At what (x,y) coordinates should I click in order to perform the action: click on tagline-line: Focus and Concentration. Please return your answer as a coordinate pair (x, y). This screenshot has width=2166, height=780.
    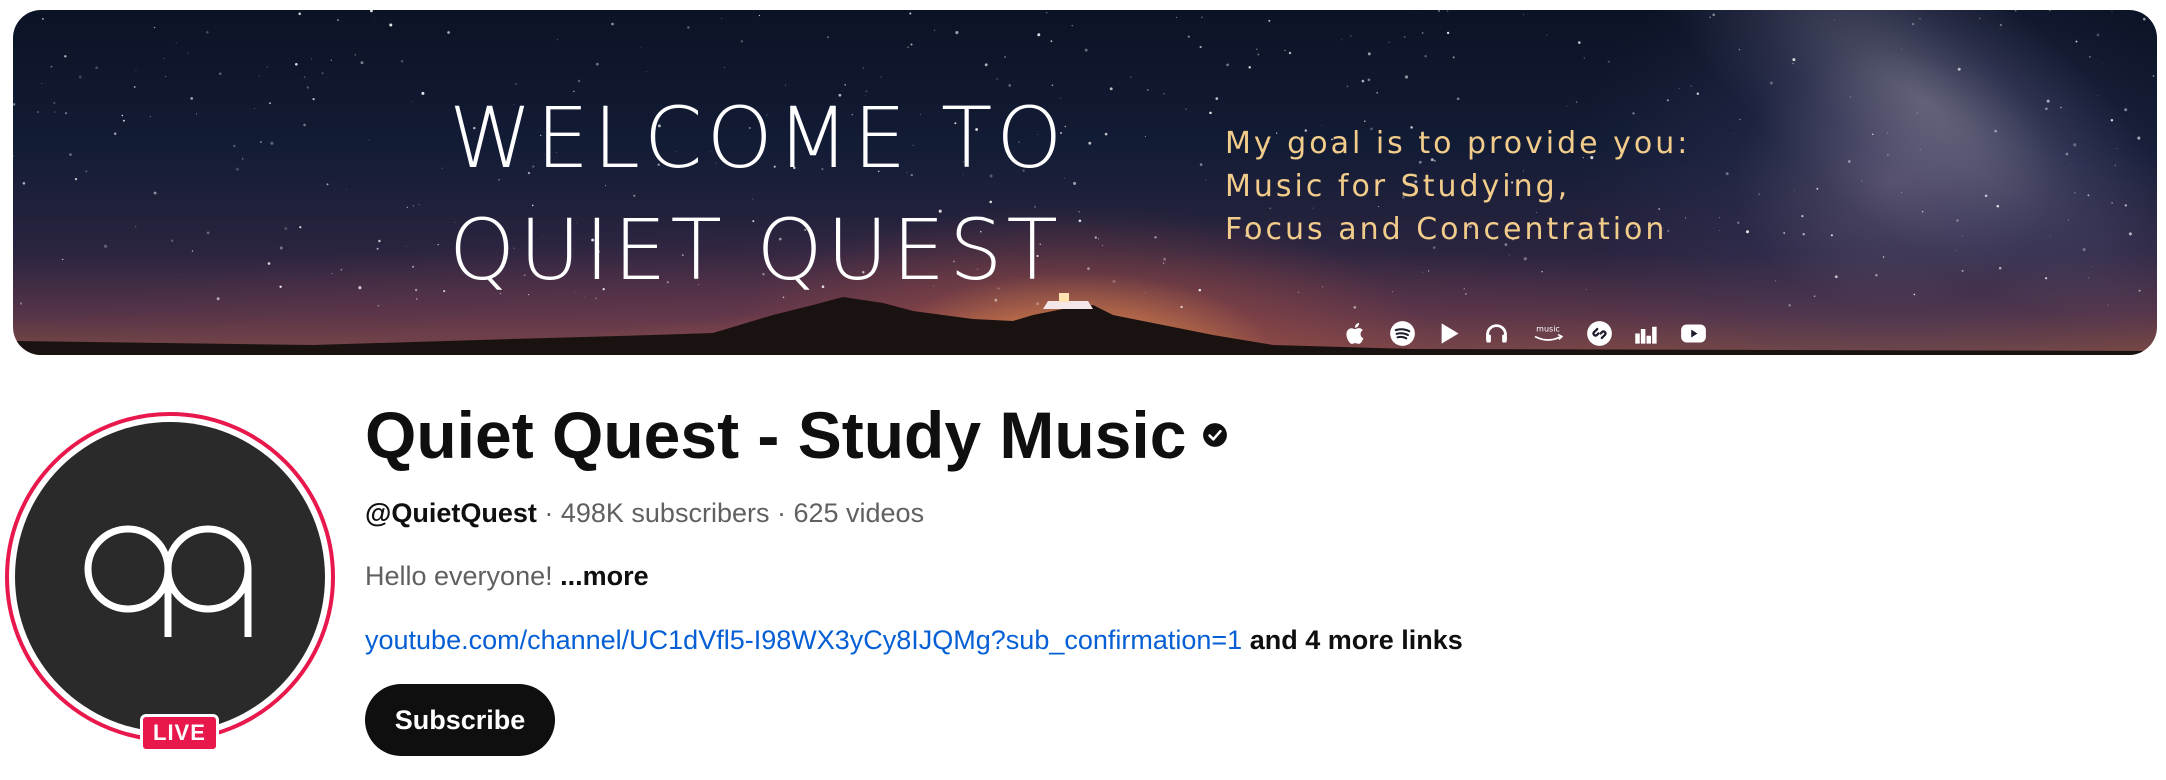
    Looking at the image, I should click on (1446, 229).